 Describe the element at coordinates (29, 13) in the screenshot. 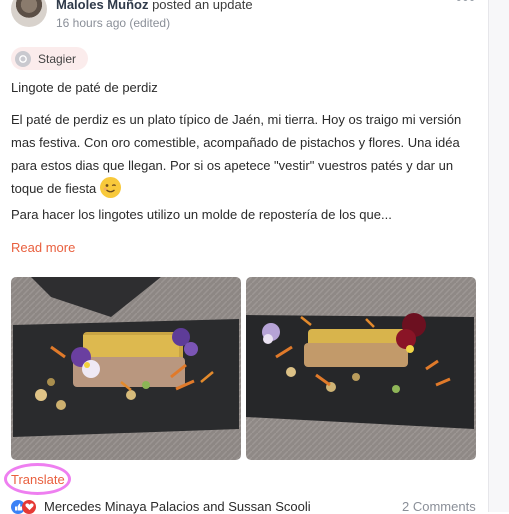

I see `author-avatar` at that location.